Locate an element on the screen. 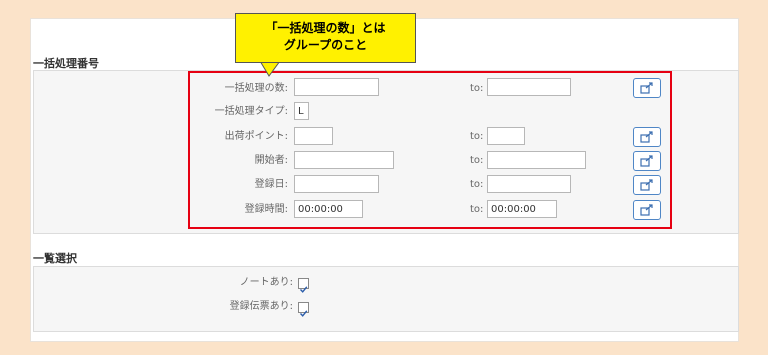  note-checkbox is located at coordinates (303, 285).